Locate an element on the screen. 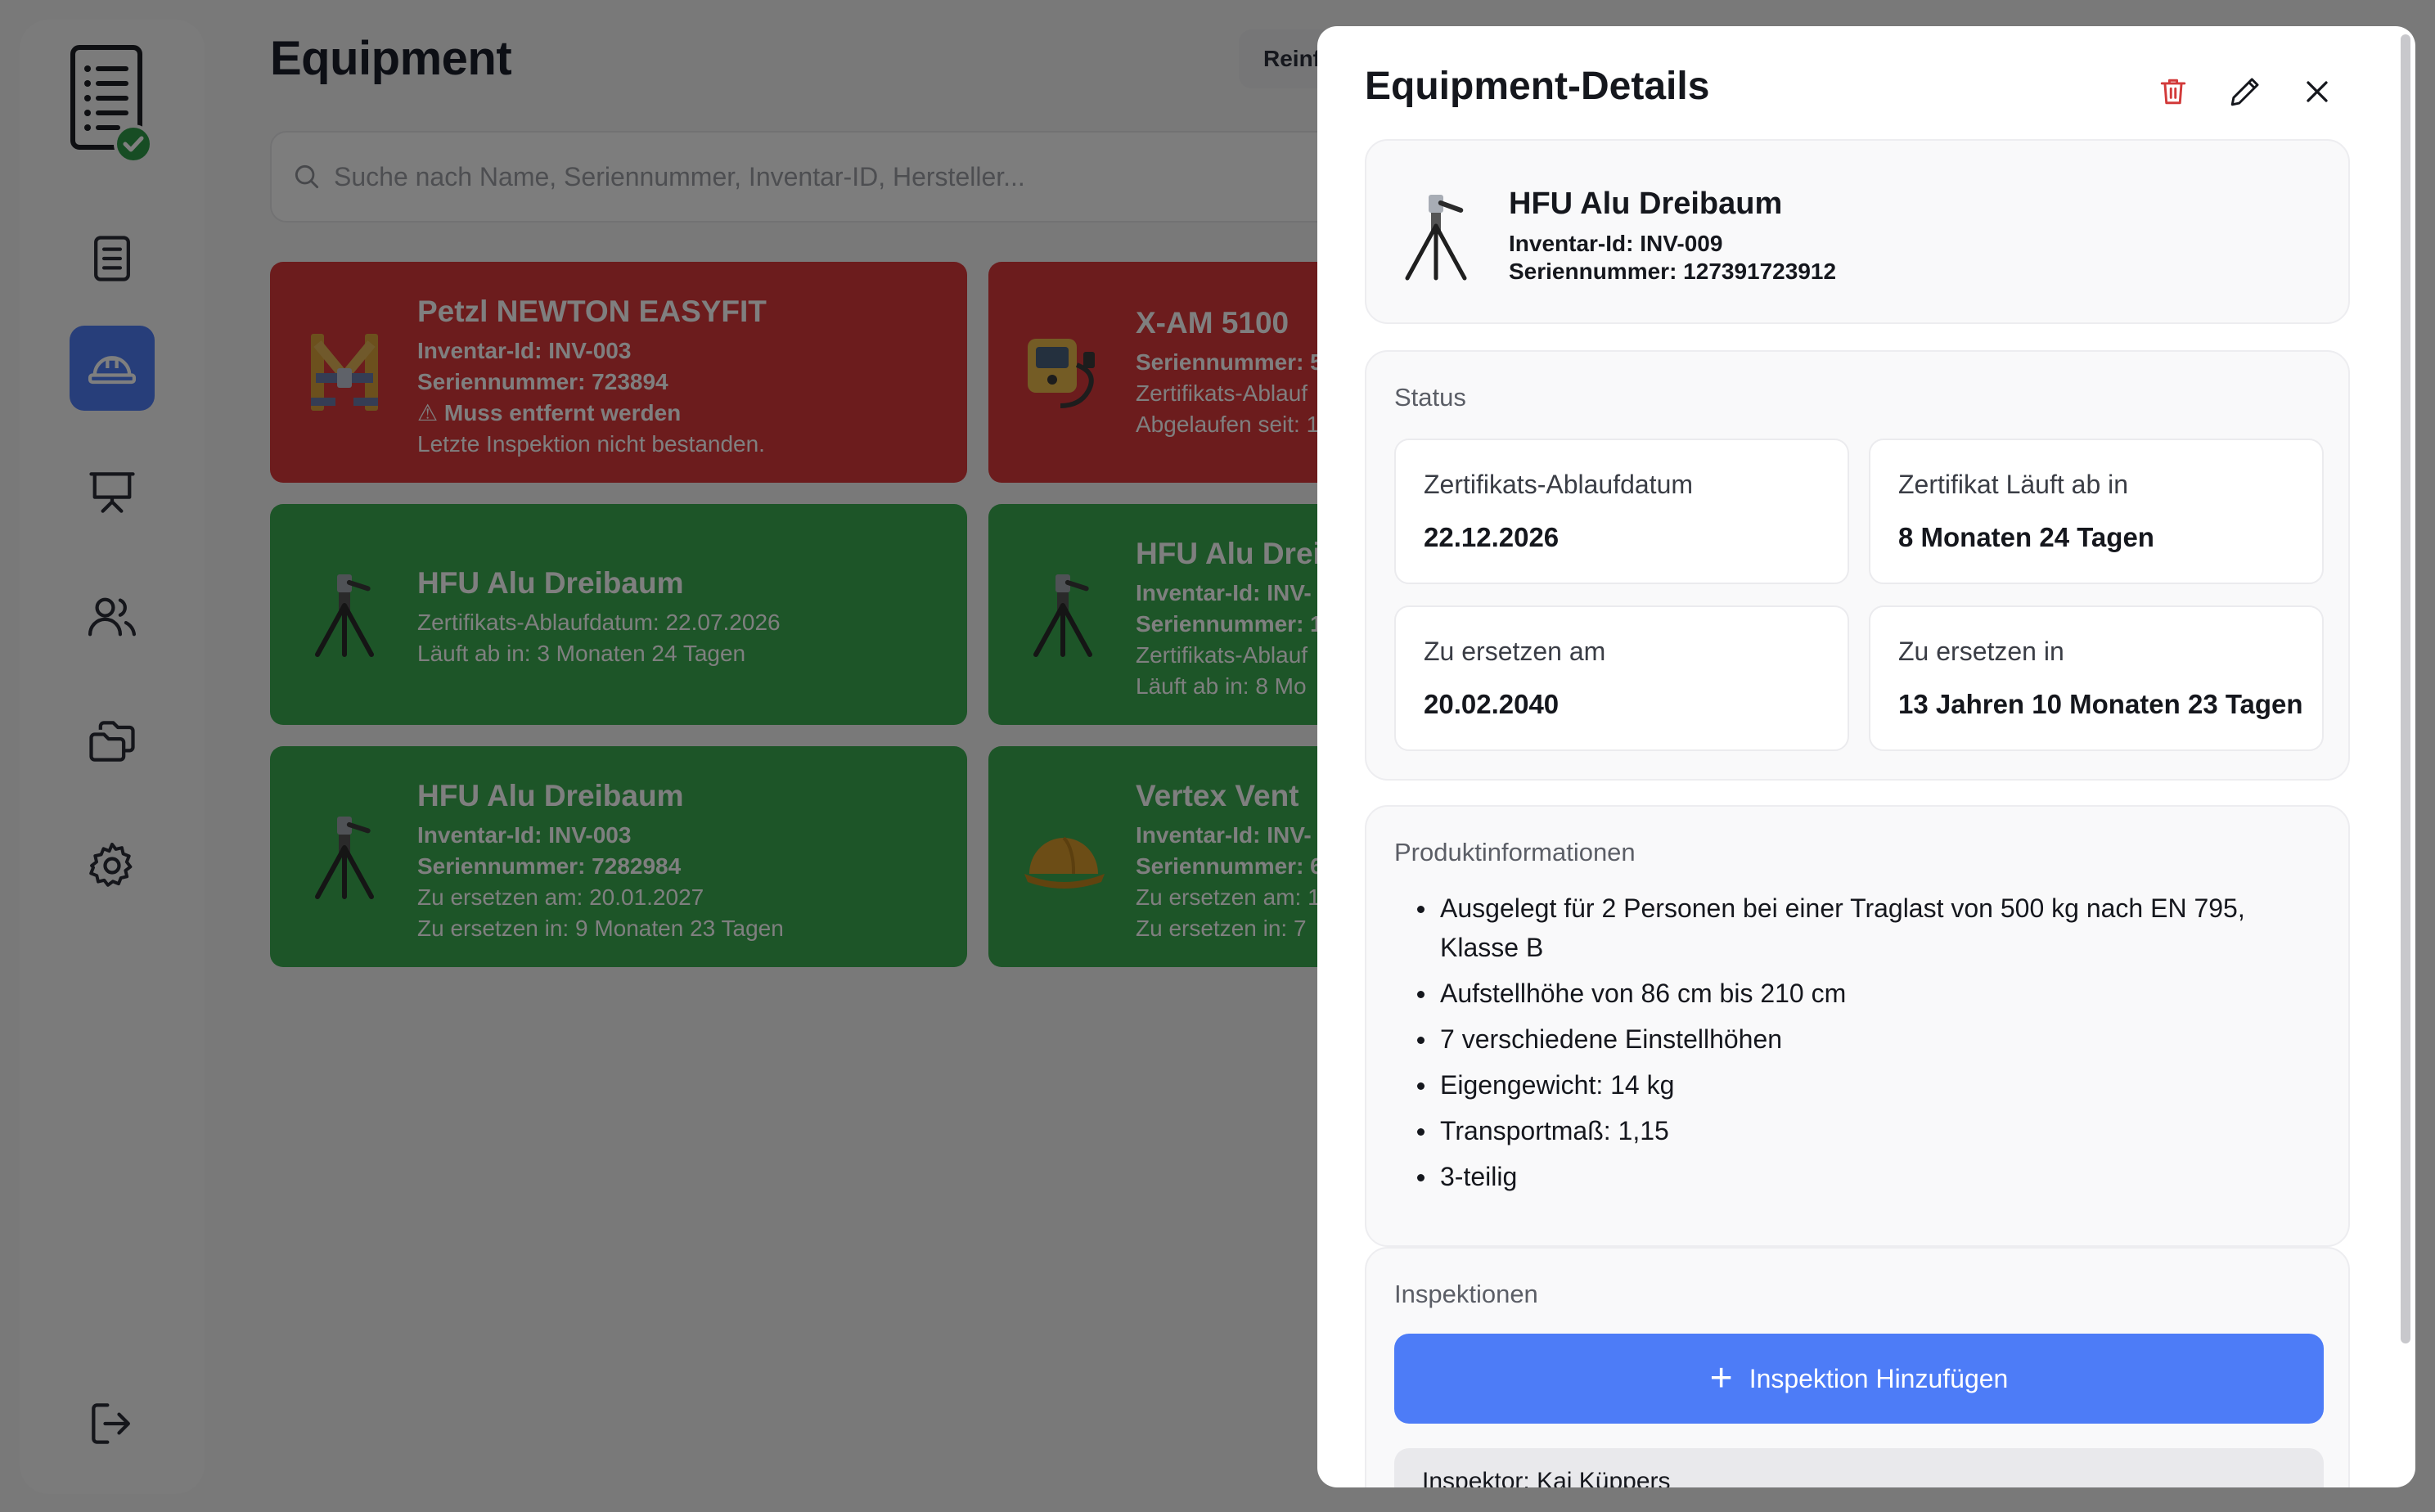  equipment-inventory-id: Inventar-Id: INV-009 is located at coordinates (1616, 244).